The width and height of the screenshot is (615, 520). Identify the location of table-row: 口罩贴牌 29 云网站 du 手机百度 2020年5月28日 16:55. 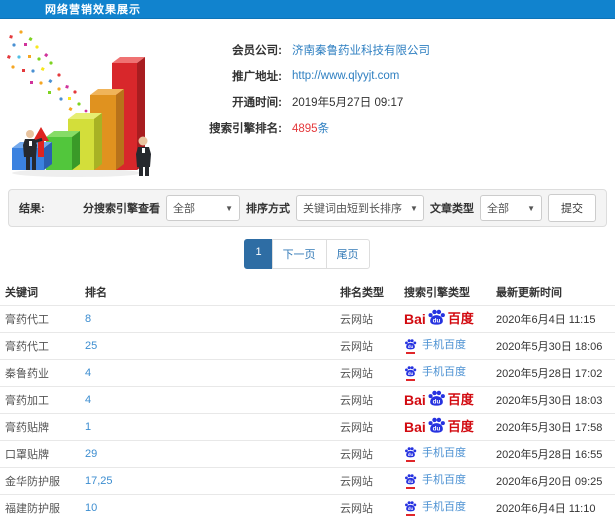
(307, 453).